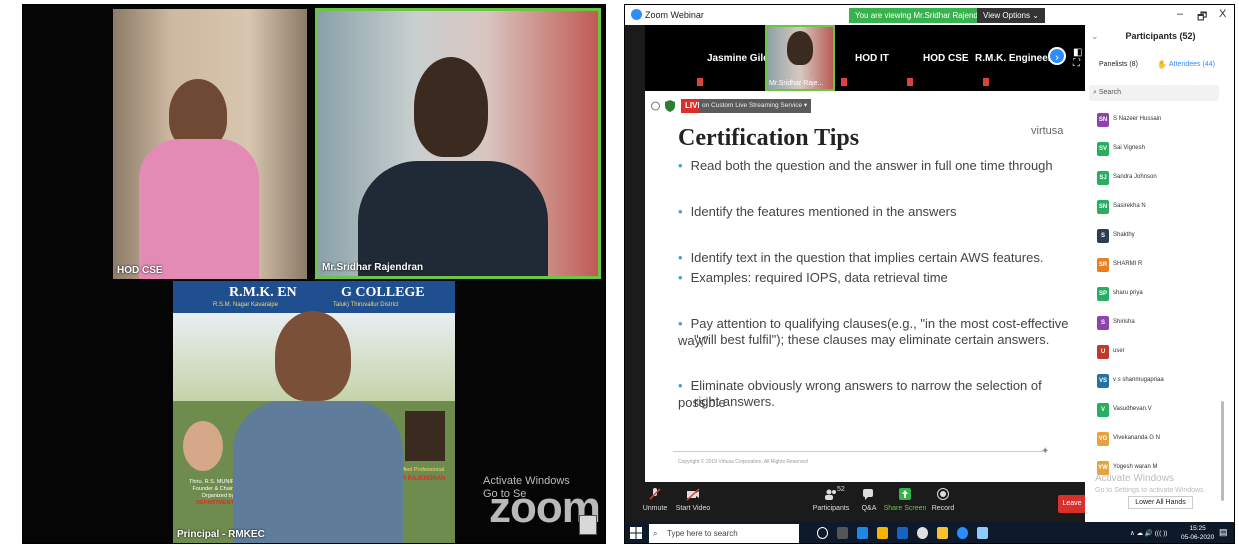 The height and width of the screenshot is (547, 1239). I want to click on tab-attendees: Attendees (44), so click(1192, 64).